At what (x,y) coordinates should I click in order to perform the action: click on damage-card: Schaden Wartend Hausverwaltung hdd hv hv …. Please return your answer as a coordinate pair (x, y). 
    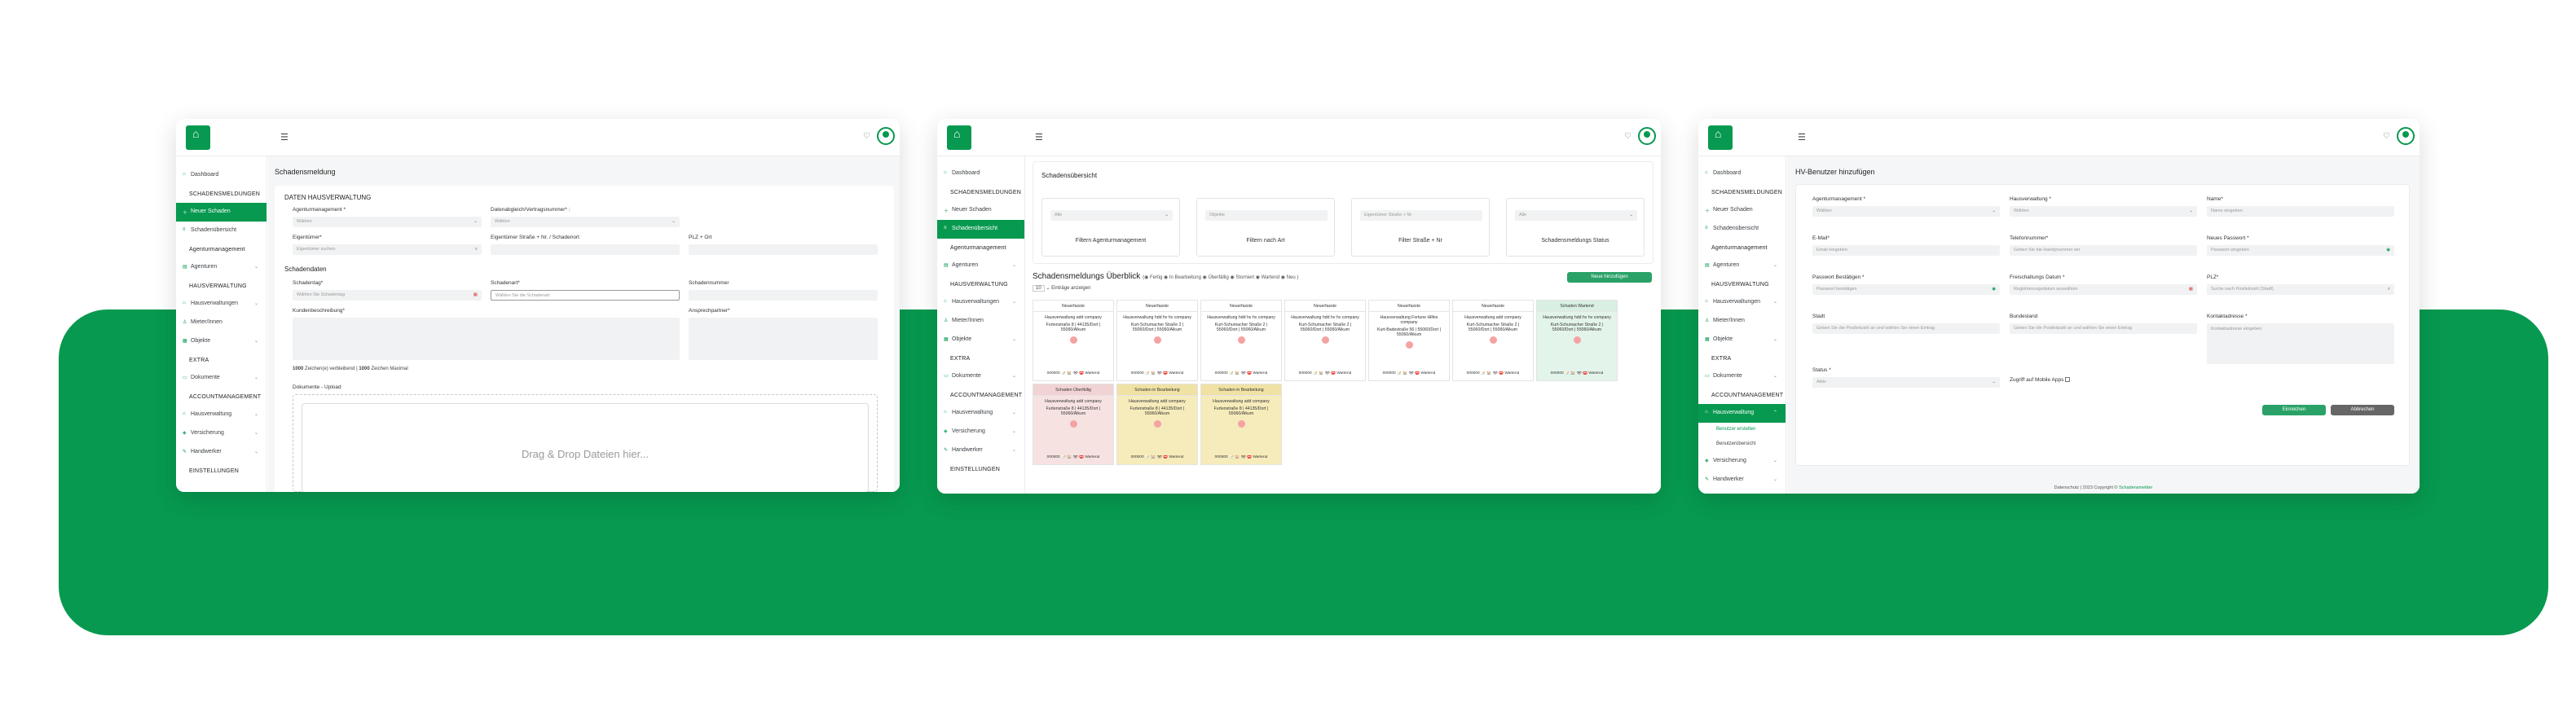
    Looking at the image, I should click on (1577, 340).